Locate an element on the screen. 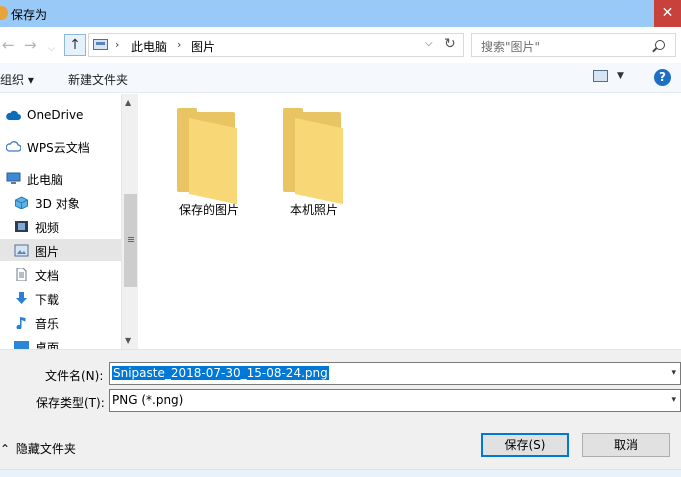 The width and height of the screenshot is (681, 477). sidebar-item-label: OneDrive is located at coordinates (55, 115).